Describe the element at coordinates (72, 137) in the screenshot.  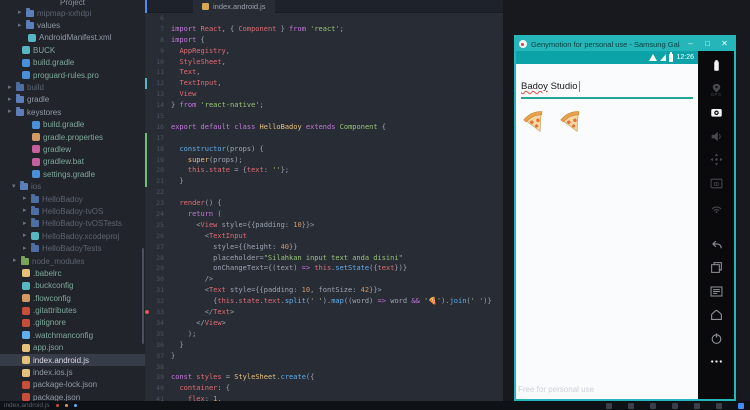
I see `tree-item-gradle-properties: gradle.properties` at that location.